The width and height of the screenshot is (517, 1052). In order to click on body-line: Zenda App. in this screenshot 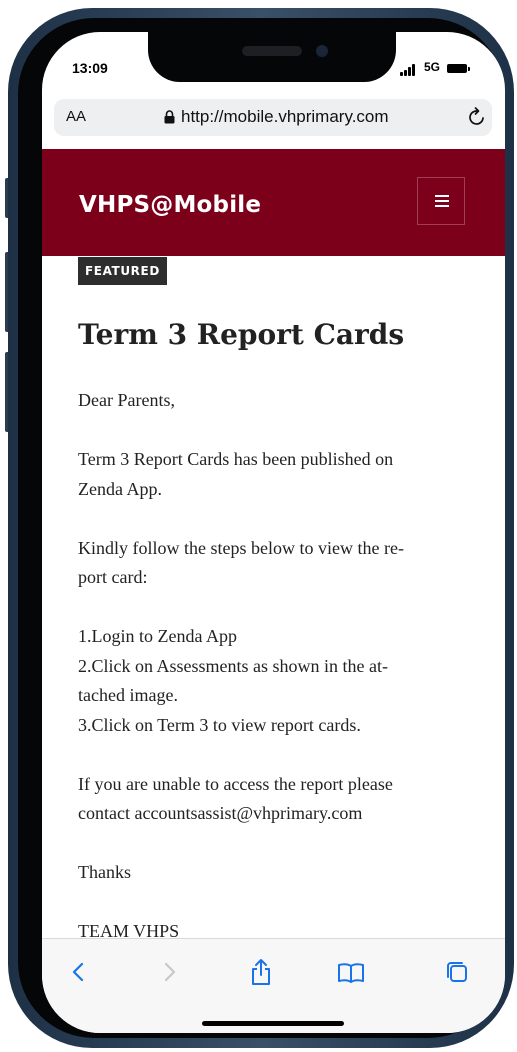, I will do `click(120, 488)`.